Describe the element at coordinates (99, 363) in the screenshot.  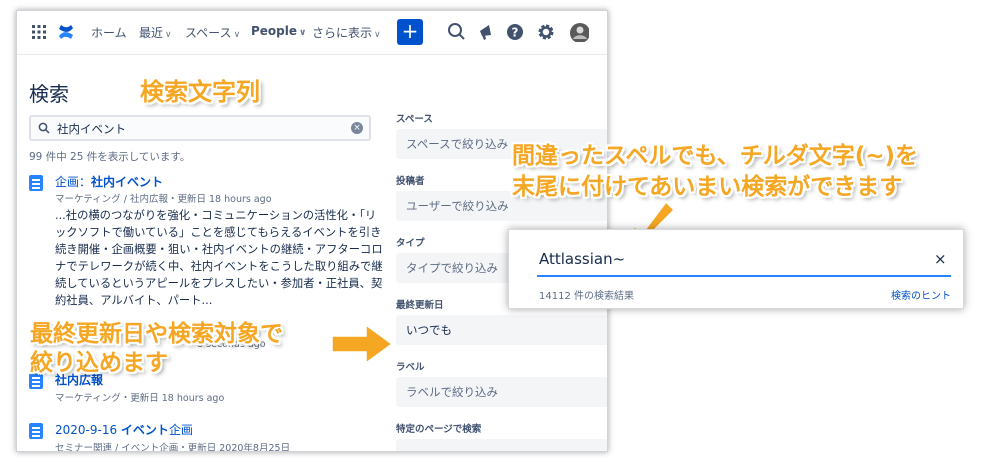
I see `callout-filter-line2: 絞り込めます` at that location.